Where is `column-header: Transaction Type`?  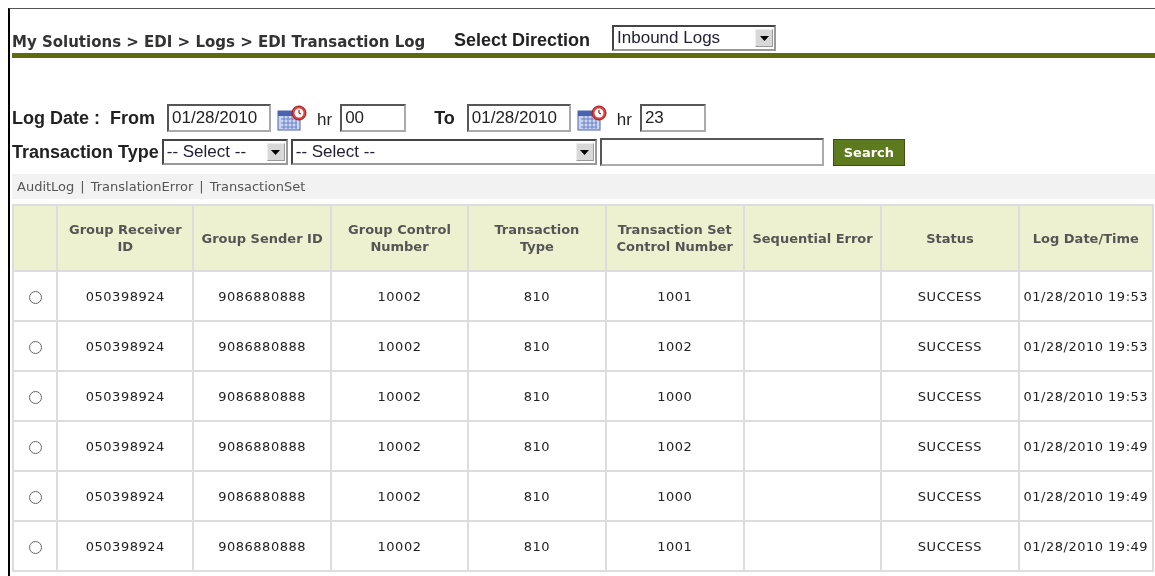 column-header: Transaction Type is located at coordinates (537, 238).